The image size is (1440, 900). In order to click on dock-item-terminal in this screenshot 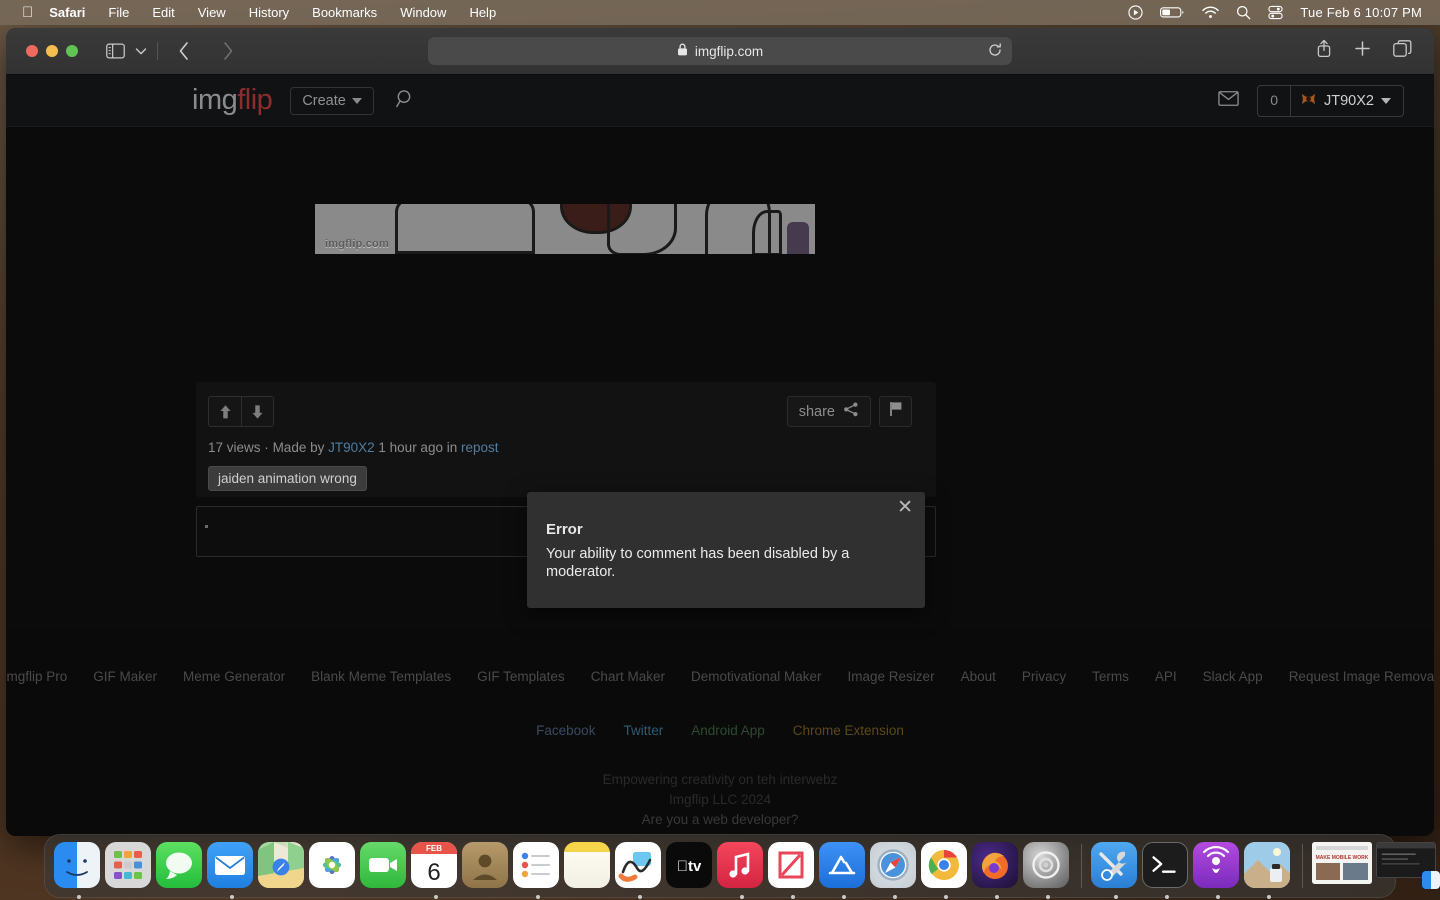, I will do `click(1166, 870)`.